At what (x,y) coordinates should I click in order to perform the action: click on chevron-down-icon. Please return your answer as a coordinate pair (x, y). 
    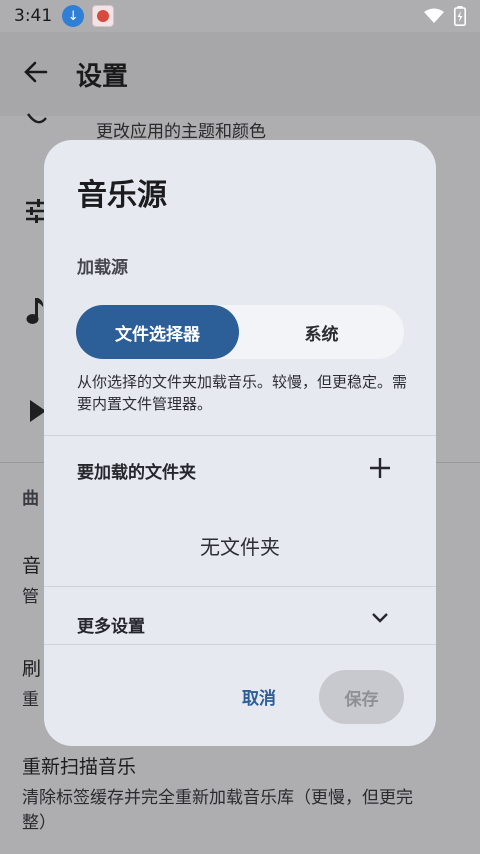
    Looking at the image, I should click on (380, 618).